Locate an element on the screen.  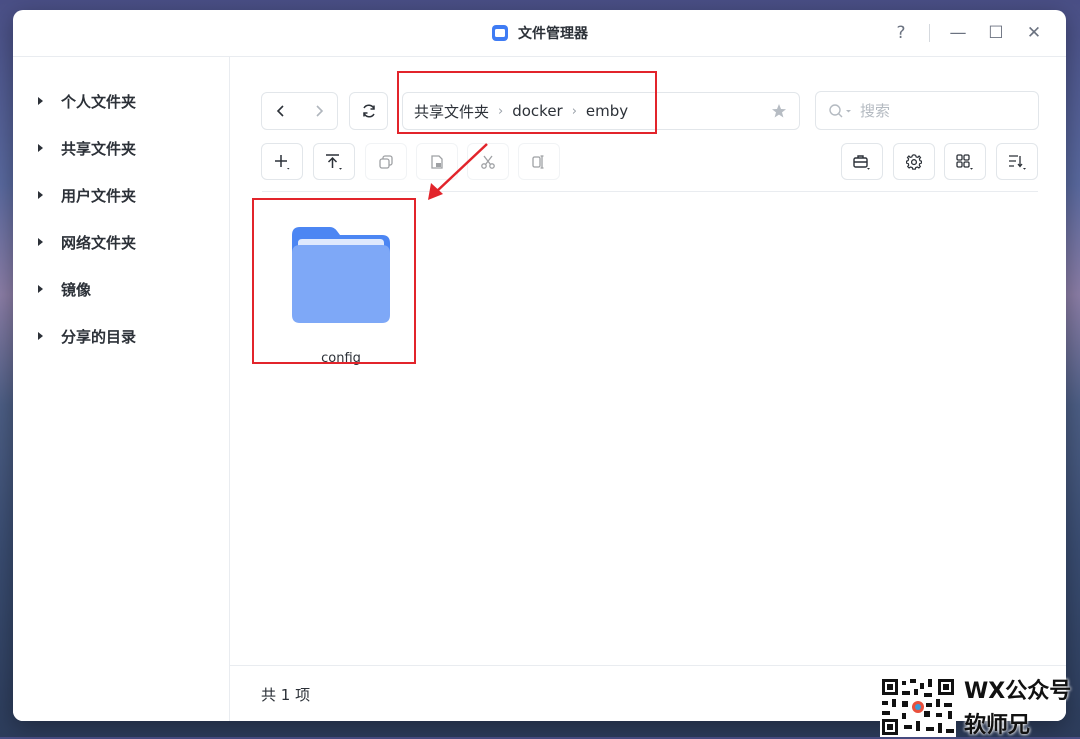
search-icon is located at coordinates (840, 110).